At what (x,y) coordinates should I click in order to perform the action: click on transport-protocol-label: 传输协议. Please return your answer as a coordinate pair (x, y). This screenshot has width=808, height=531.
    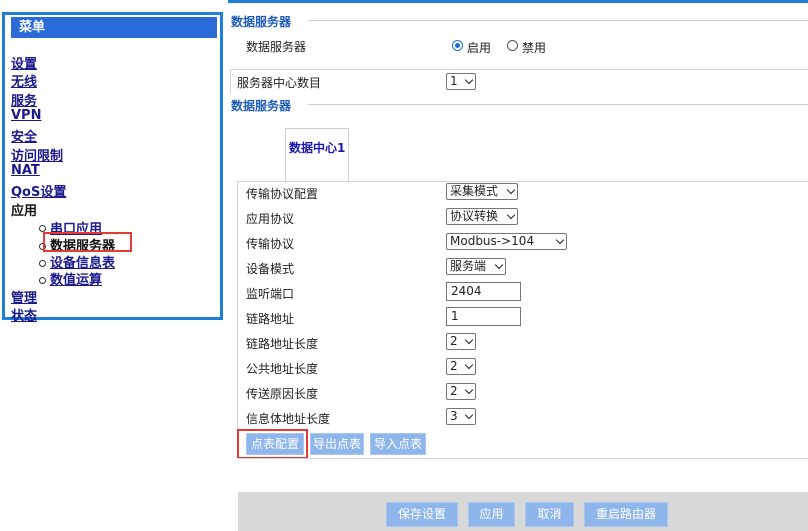
    Looking at the image, I should click on (270, 244).